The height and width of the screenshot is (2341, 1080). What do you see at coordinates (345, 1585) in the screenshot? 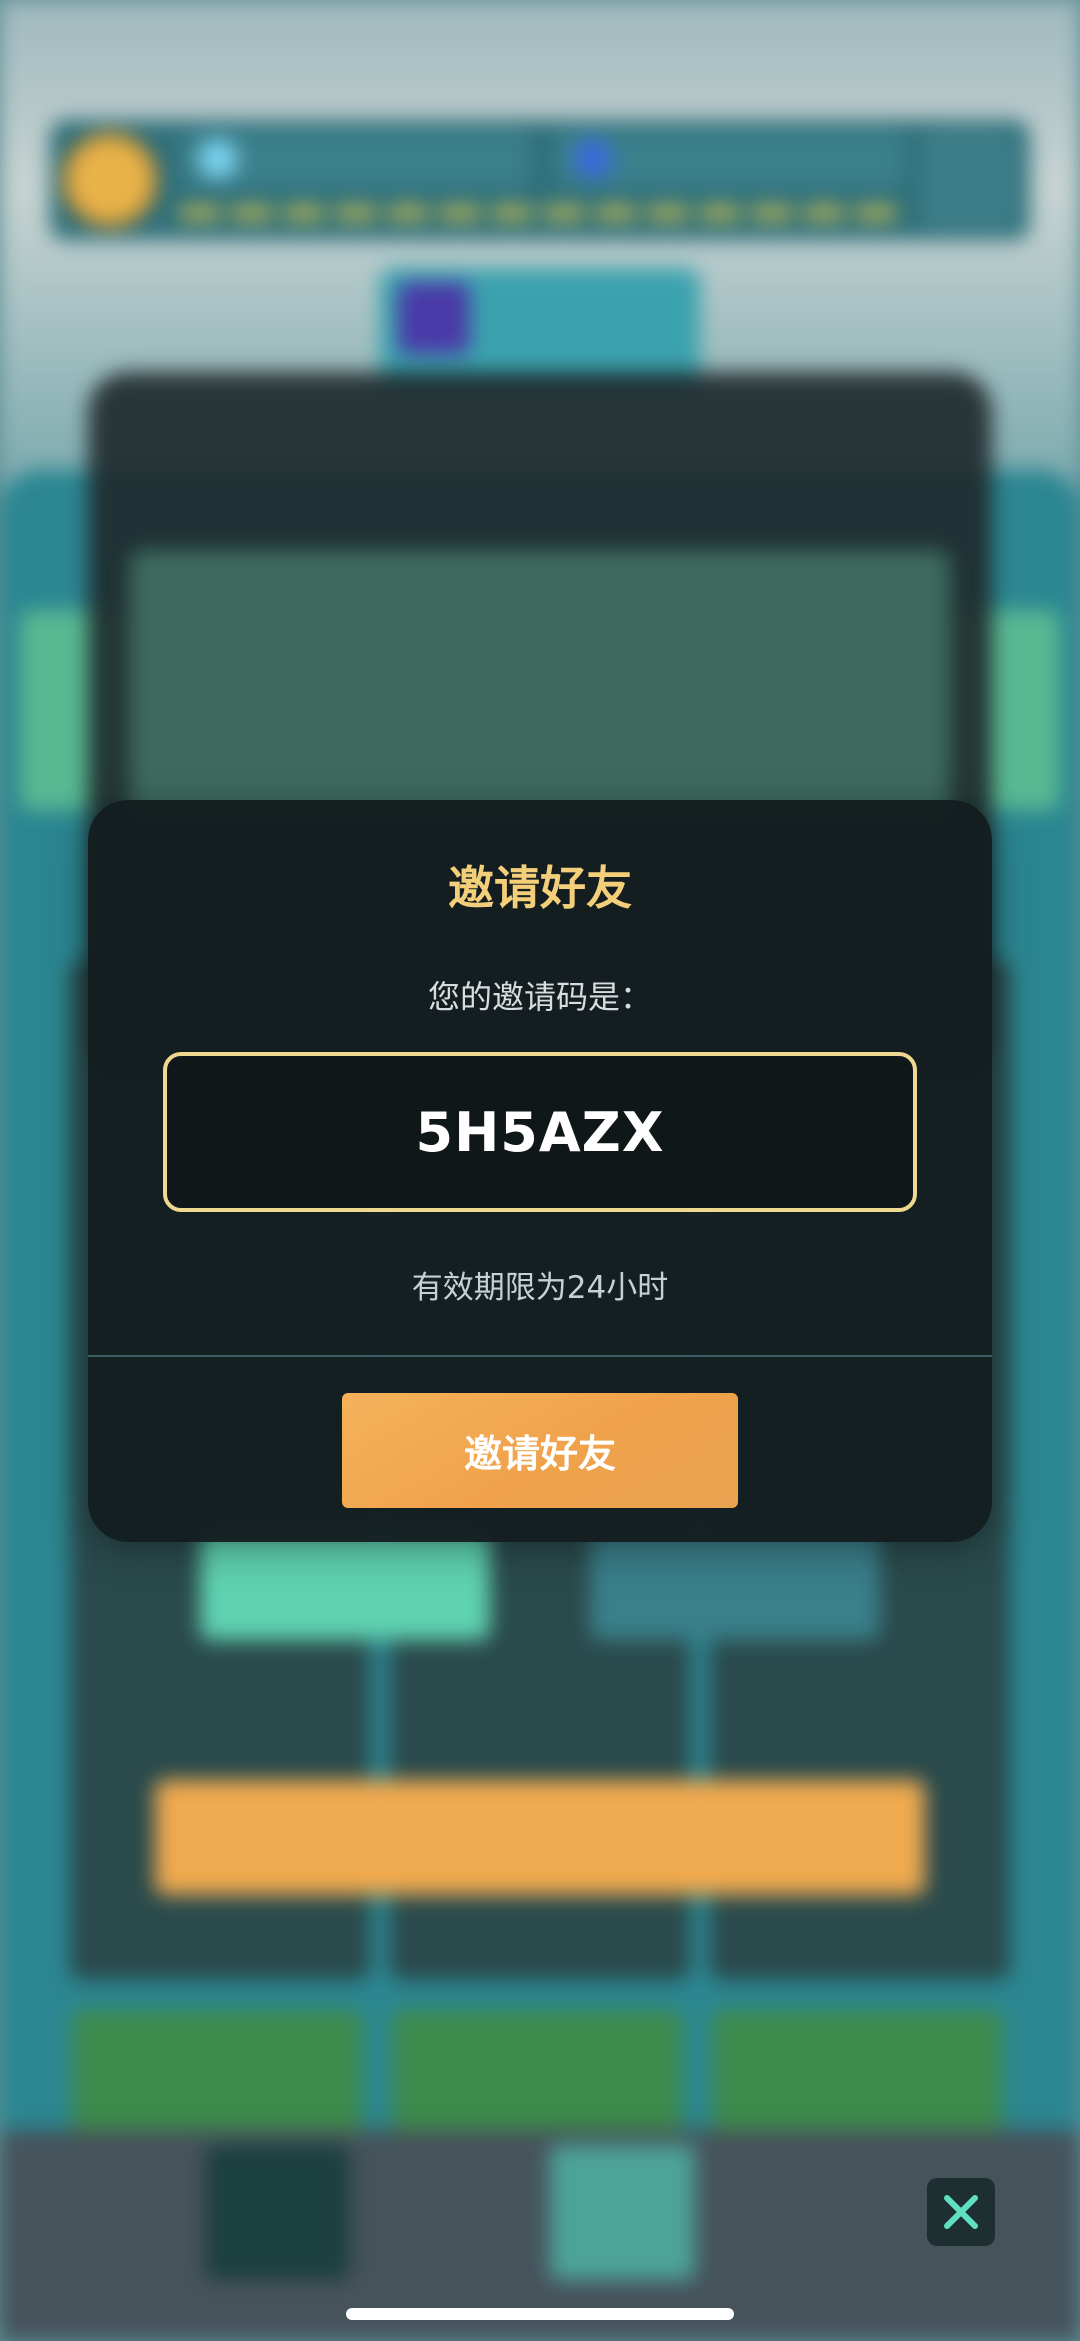
I see `background-green-button` at bounding box center [345, 1585].